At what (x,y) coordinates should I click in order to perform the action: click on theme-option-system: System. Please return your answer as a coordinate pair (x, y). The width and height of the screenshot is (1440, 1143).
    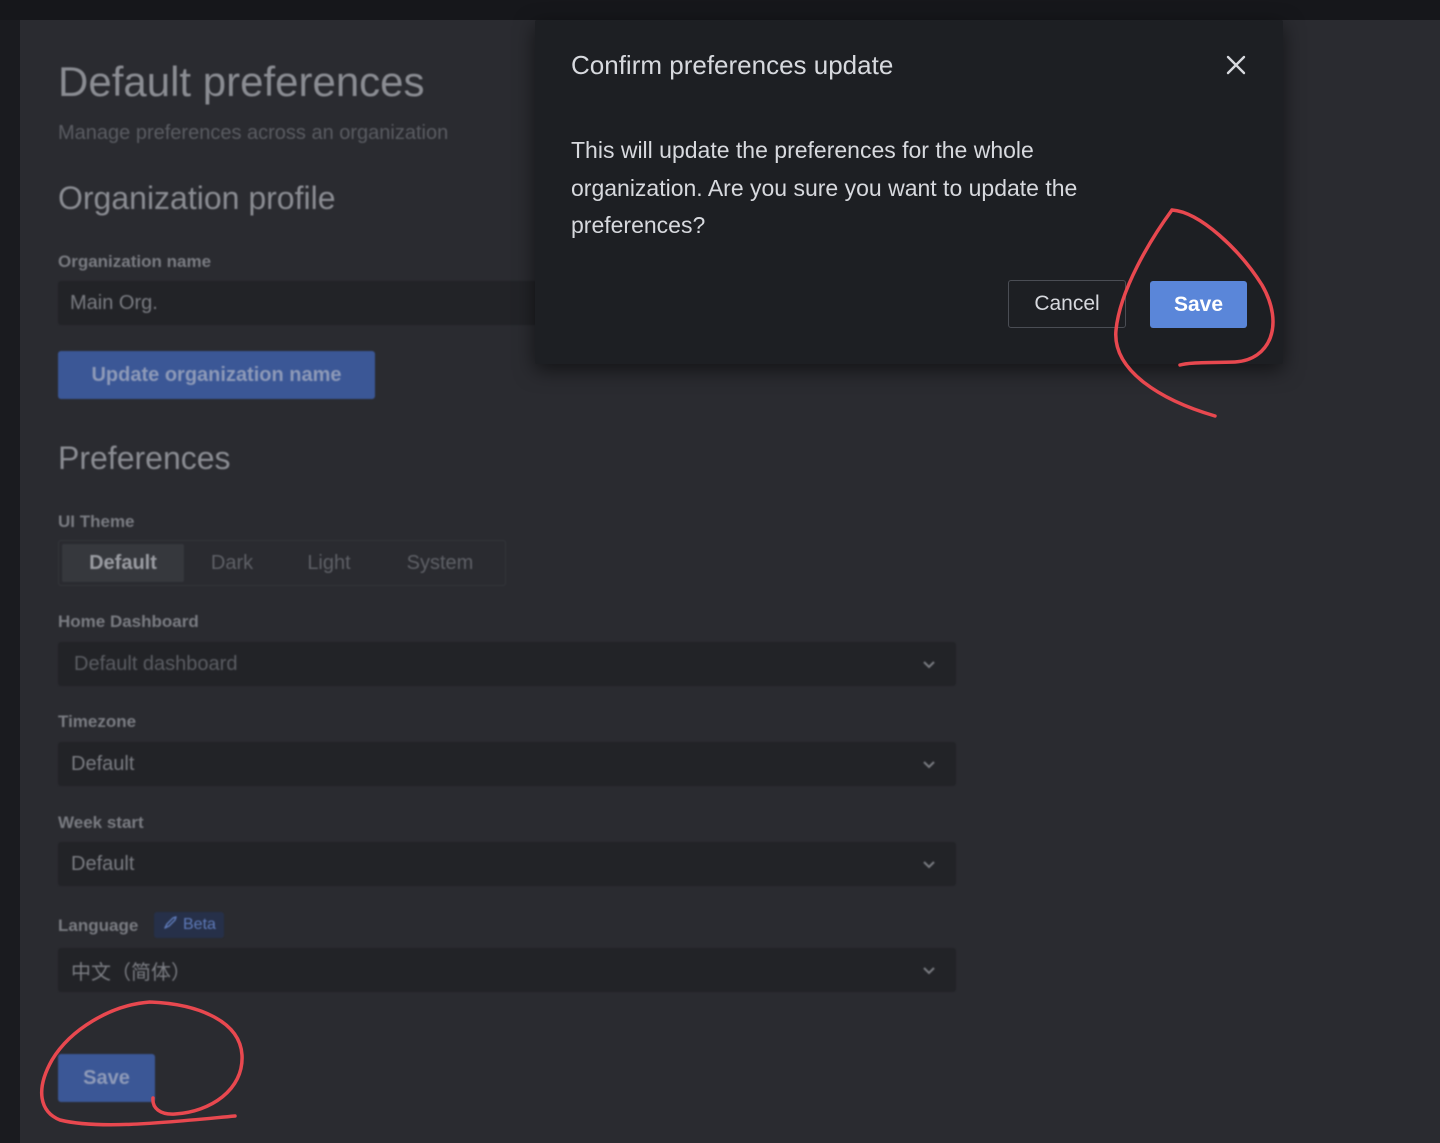
    Looking at the image, I should click on (440, 563).